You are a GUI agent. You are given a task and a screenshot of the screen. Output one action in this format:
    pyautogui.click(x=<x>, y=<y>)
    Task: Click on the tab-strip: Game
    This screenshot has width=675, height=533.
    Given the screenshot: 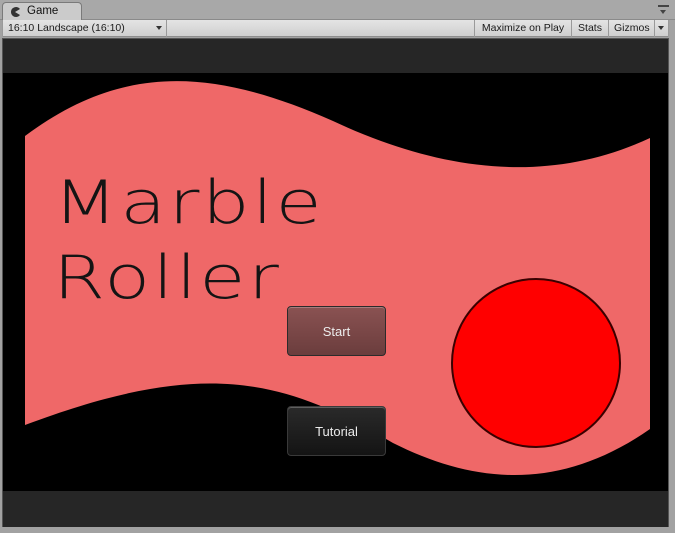 What is the action you would take?
    pyautogui.click(x=337, y=10)
    